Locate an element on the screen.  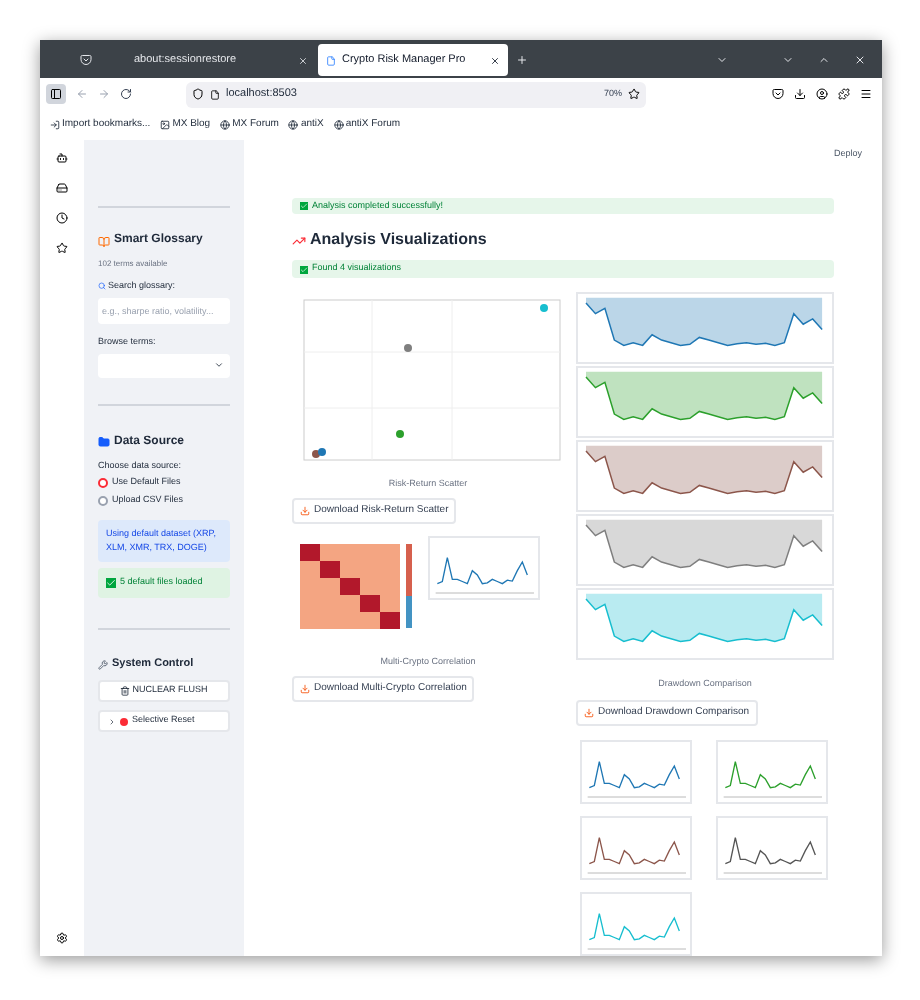
sidebar-toggle-icon is located at coordinates (56, 94).